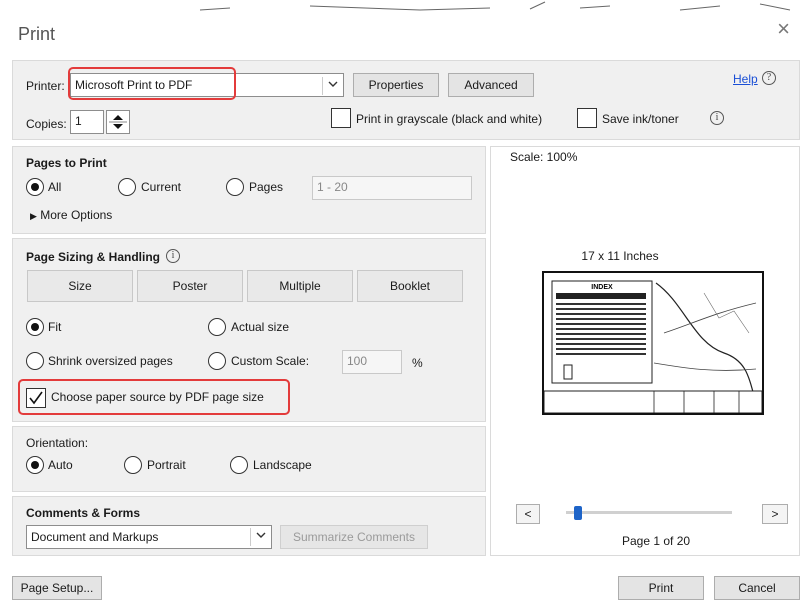  I want to click on page-sizing-info-icon: i, so click(173, 256).